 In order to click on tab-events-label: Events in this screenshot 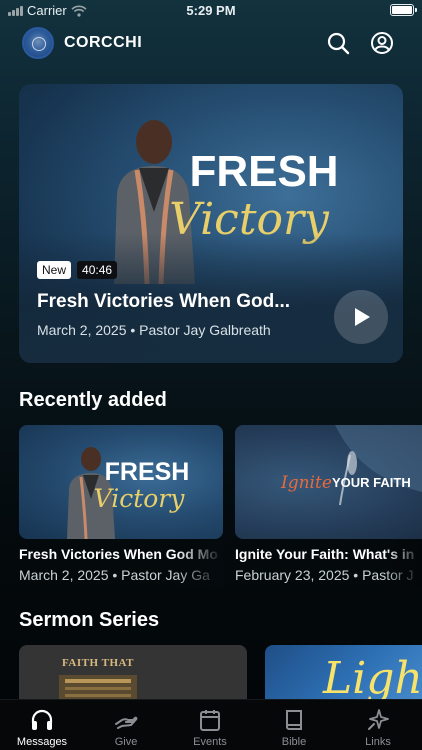, I will do `click(210, 742)`.